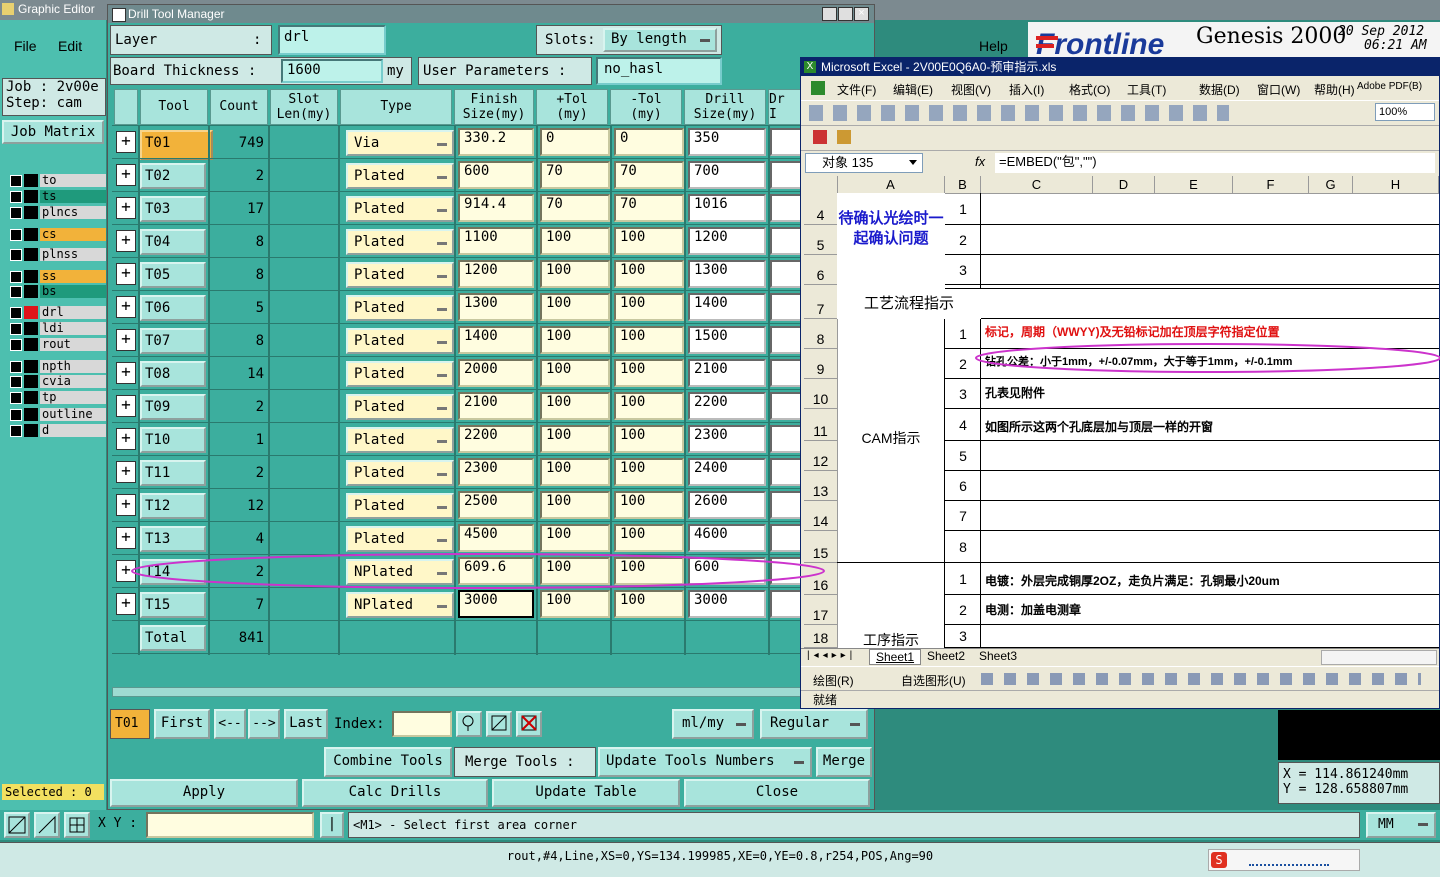  I want to click on update-tools-numbers-select: Update Tools Numbers, so click(705, 762).